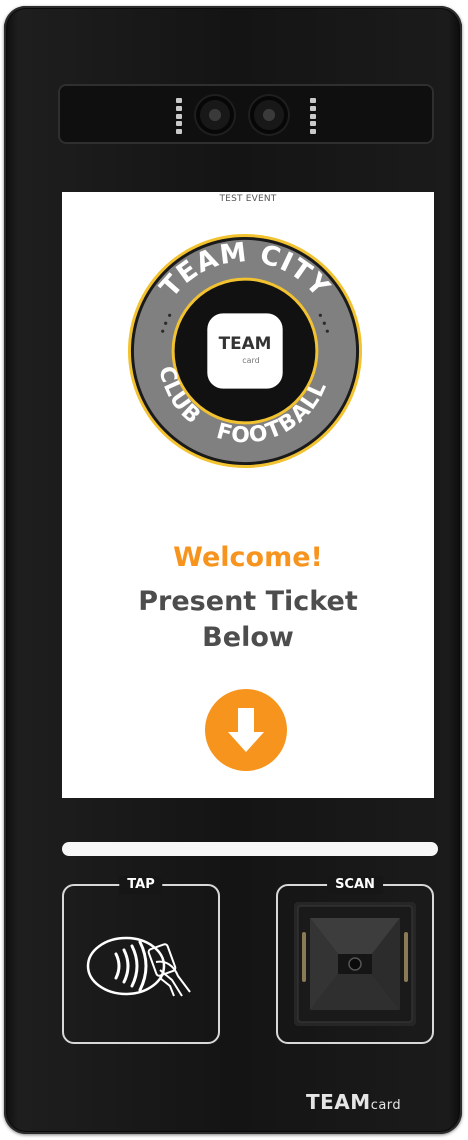 This screenshot has width=468, height=1140. Describe the element at coordinates (313, 116) in the screenshot. I see `ir-led-right` at that location.